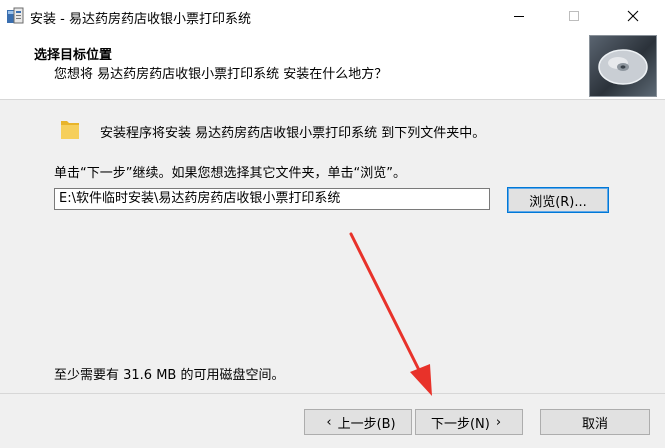  I want to click on close-button, so click(633, 16).